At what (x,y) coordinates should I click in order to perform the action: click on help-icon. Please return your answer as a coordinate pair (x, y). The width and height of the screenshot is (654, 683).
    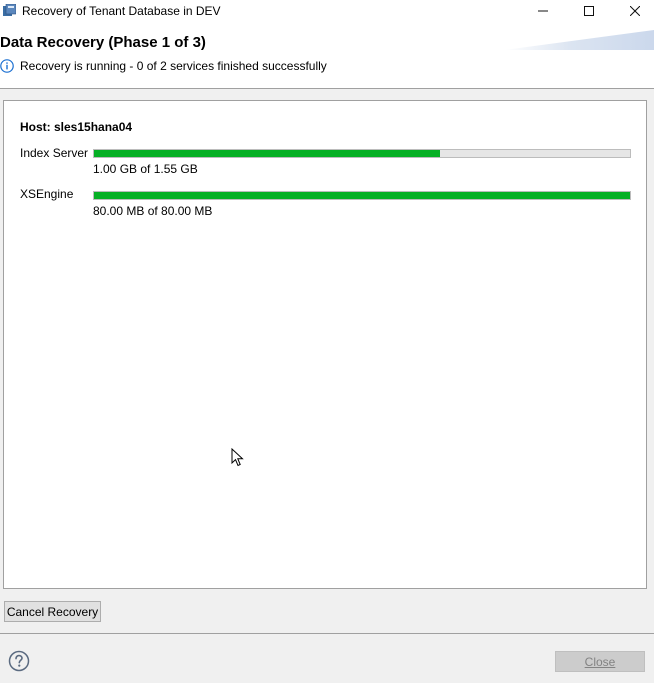
    Looking at the image, I should click on (19, 661).